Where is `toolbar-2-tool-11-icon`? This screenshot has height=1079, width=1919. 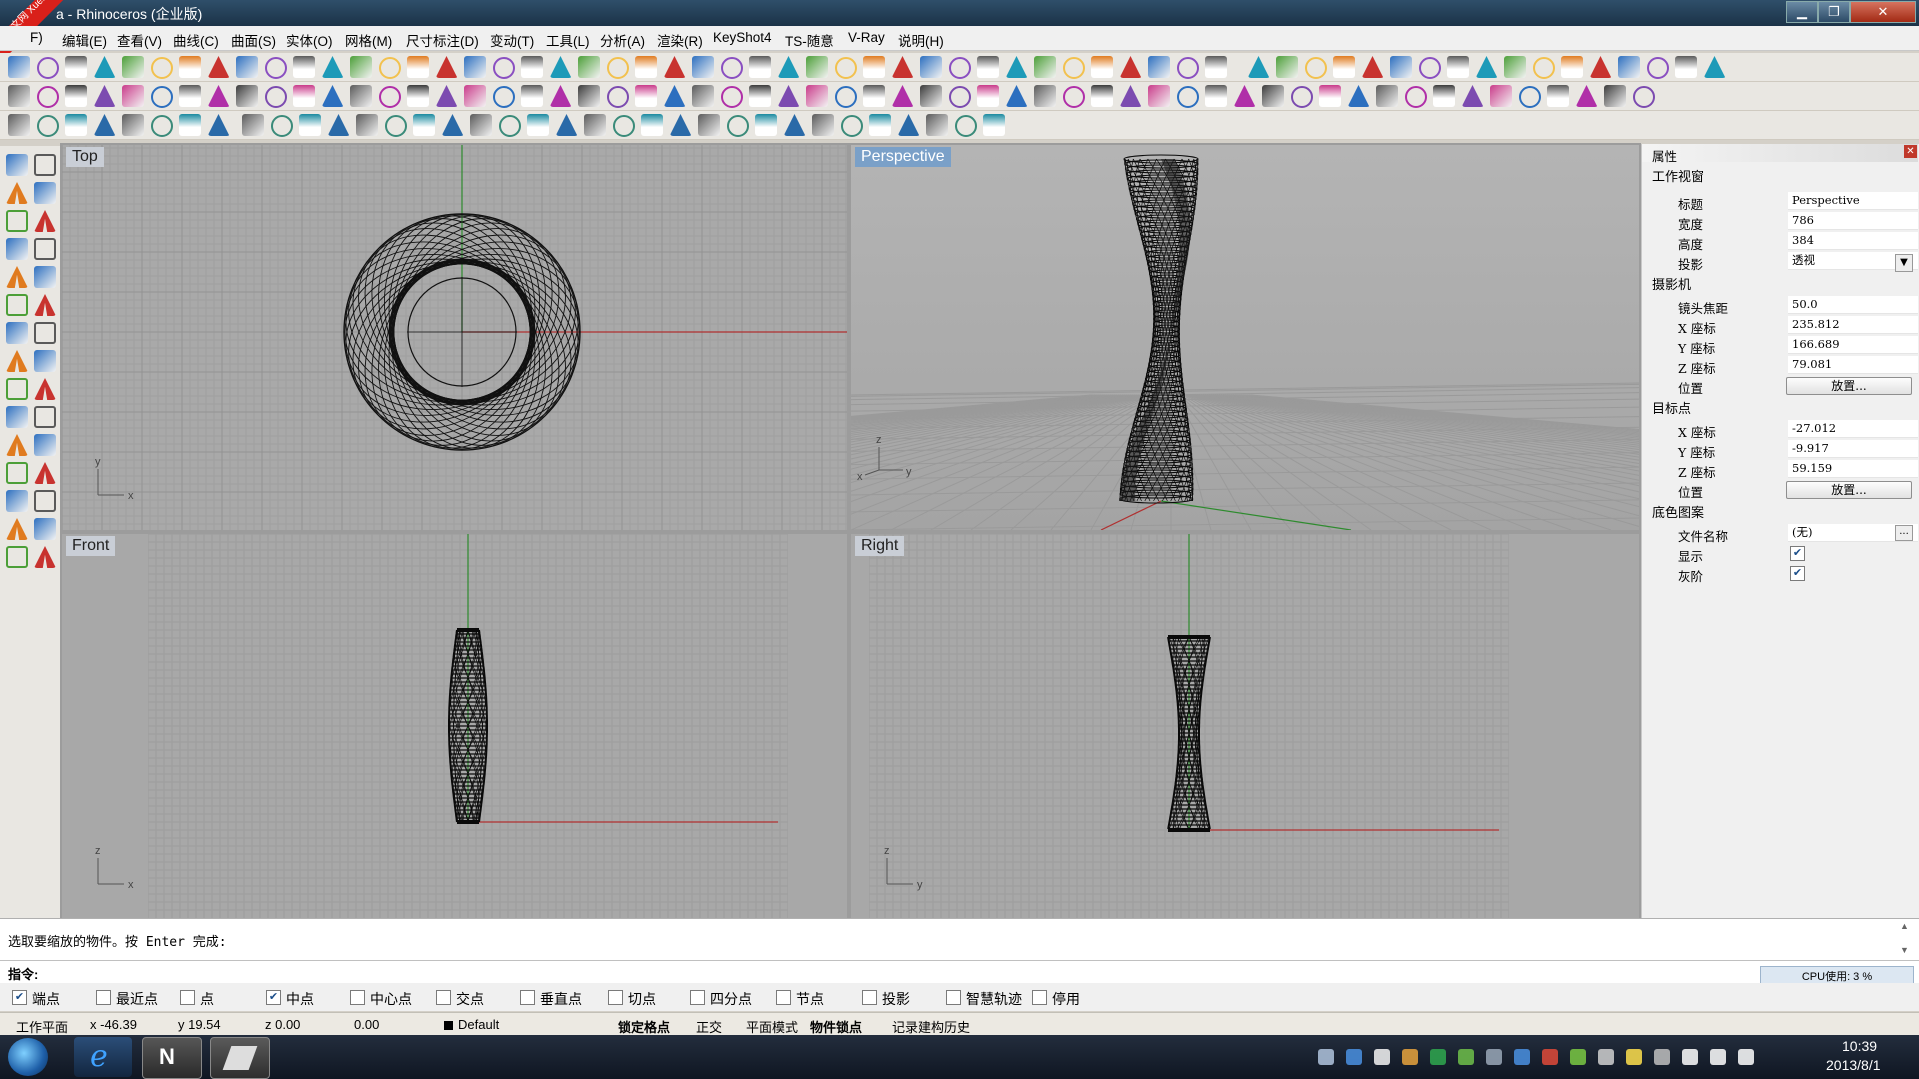 toolbar-2-tool-11-icon is located at coordinates (332, 96).